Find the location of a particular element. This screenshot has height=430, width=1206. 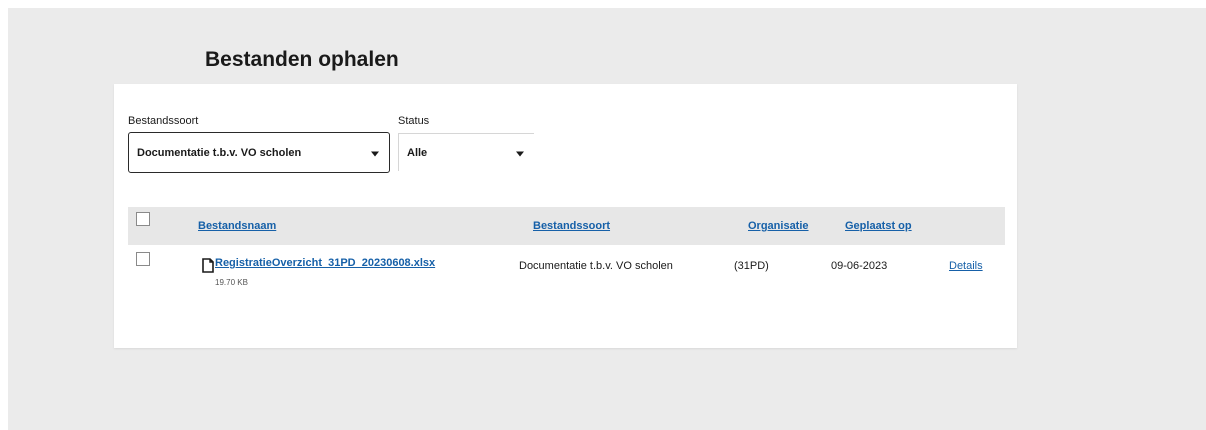

status-filter-select: Alle is located at coordinates (466, 152).